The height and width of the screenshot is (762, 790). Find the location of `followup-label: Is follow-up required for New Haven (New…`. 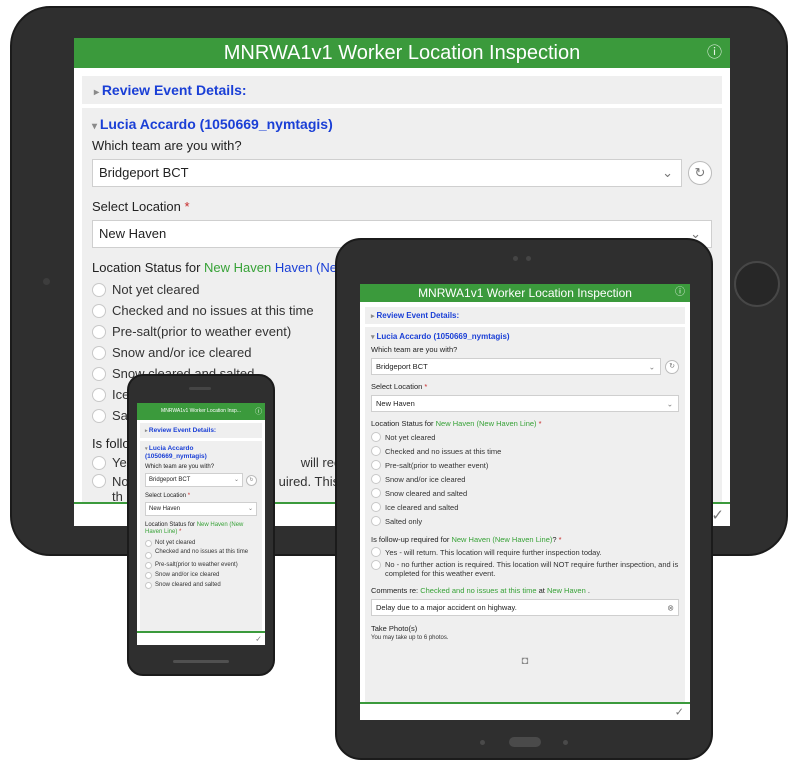

followup-label: Is follow-up required for New Haven (New… is located at coordinates (466, 539).